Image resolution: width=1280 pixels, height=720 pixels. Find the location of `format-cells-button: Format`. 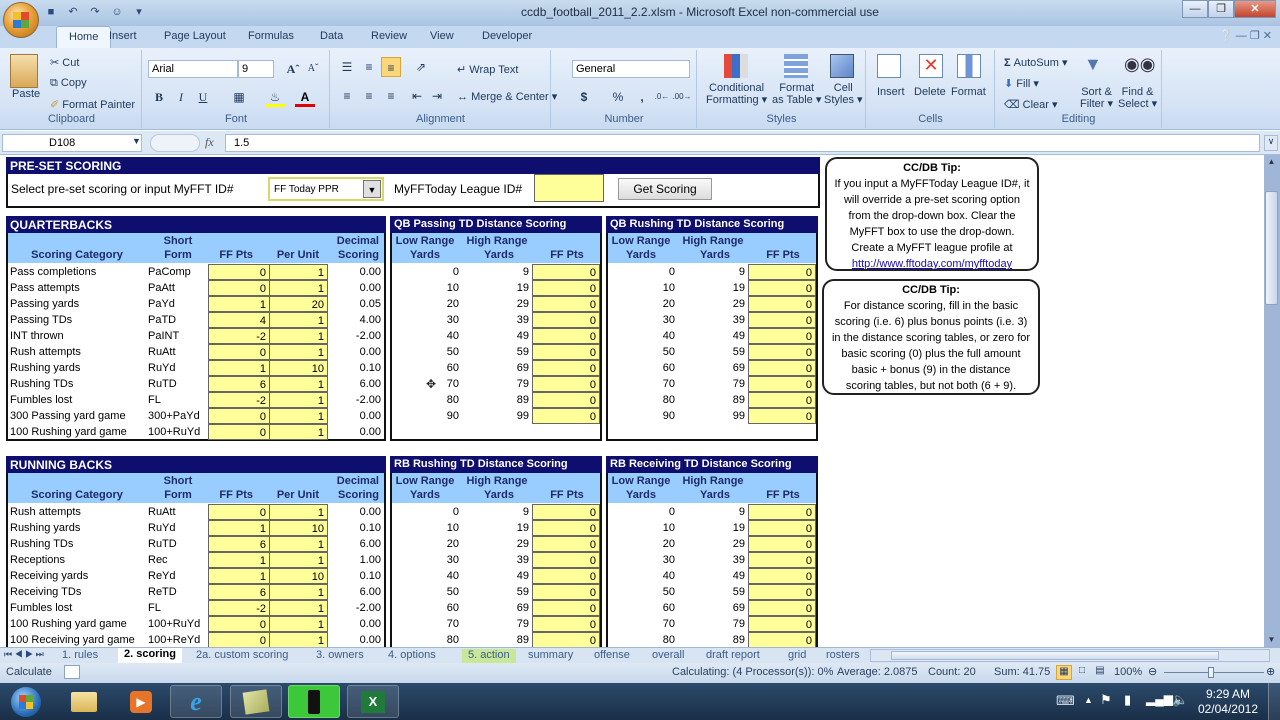

format-cells-button: Format is located at coordinates (968, 92).